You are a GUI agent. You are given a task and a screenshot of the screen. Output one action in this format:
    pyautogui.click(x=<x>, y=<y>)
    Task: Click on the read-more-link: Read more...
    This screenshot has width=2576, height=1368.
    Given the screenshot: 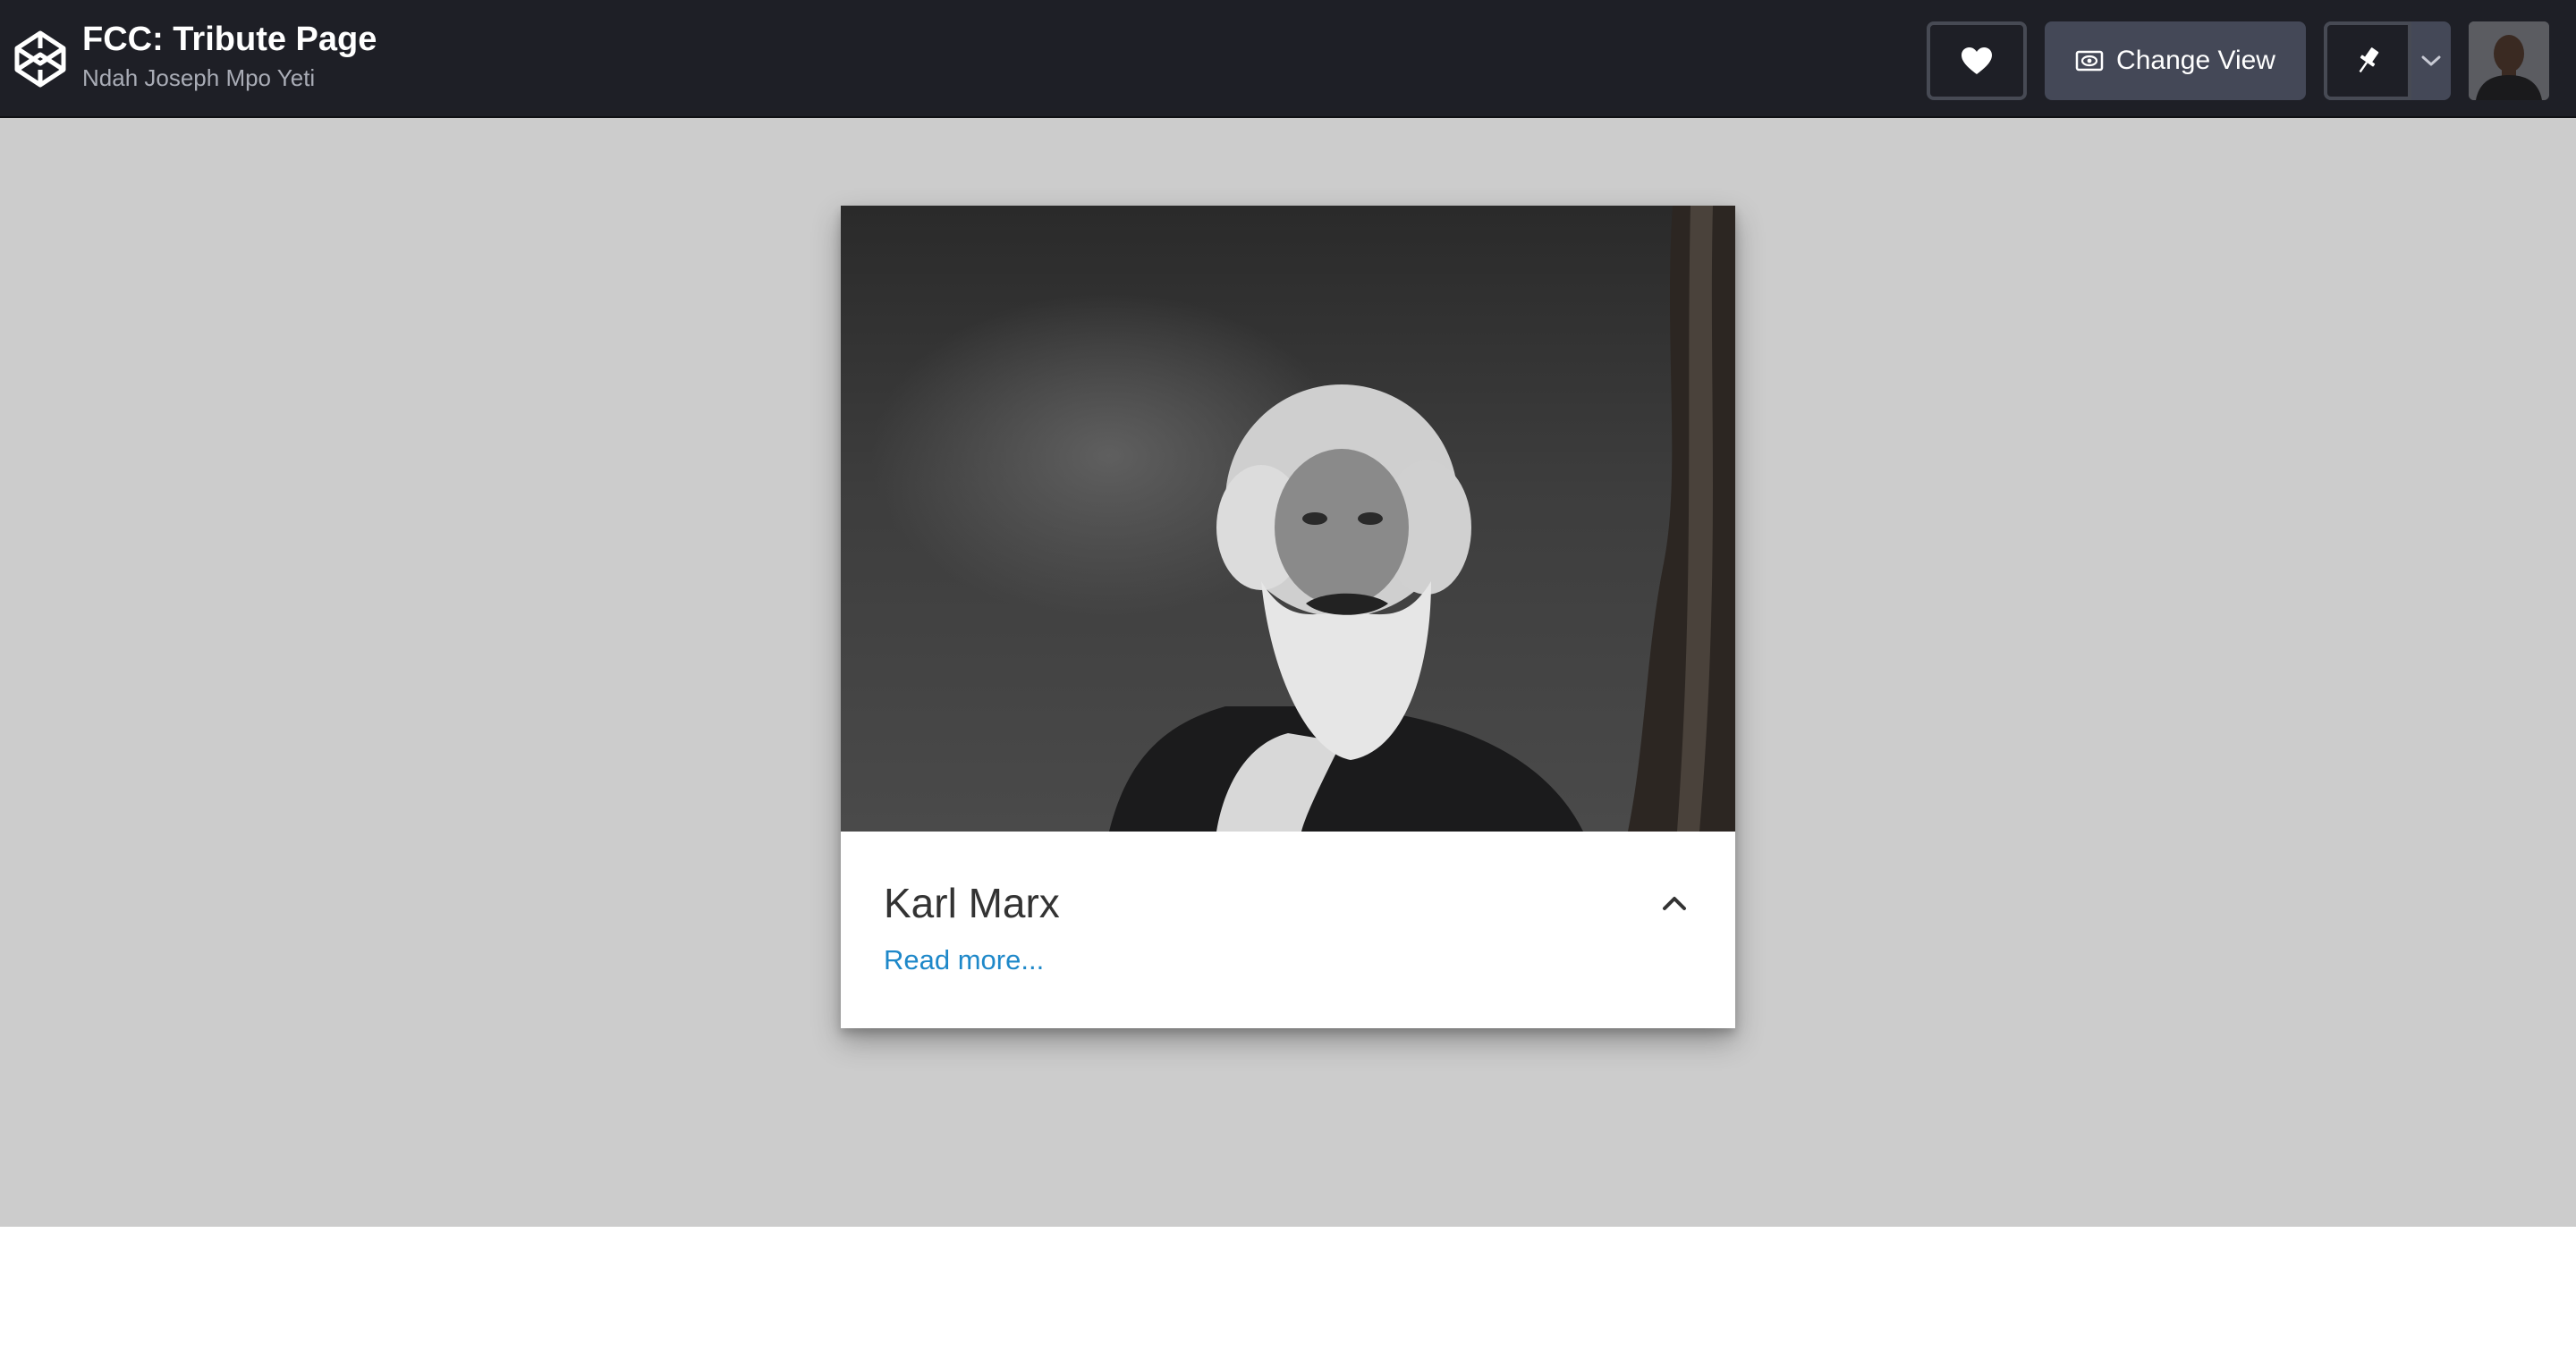 What is the action you would take?
    pyautogui.click(x=964, y=960)
    